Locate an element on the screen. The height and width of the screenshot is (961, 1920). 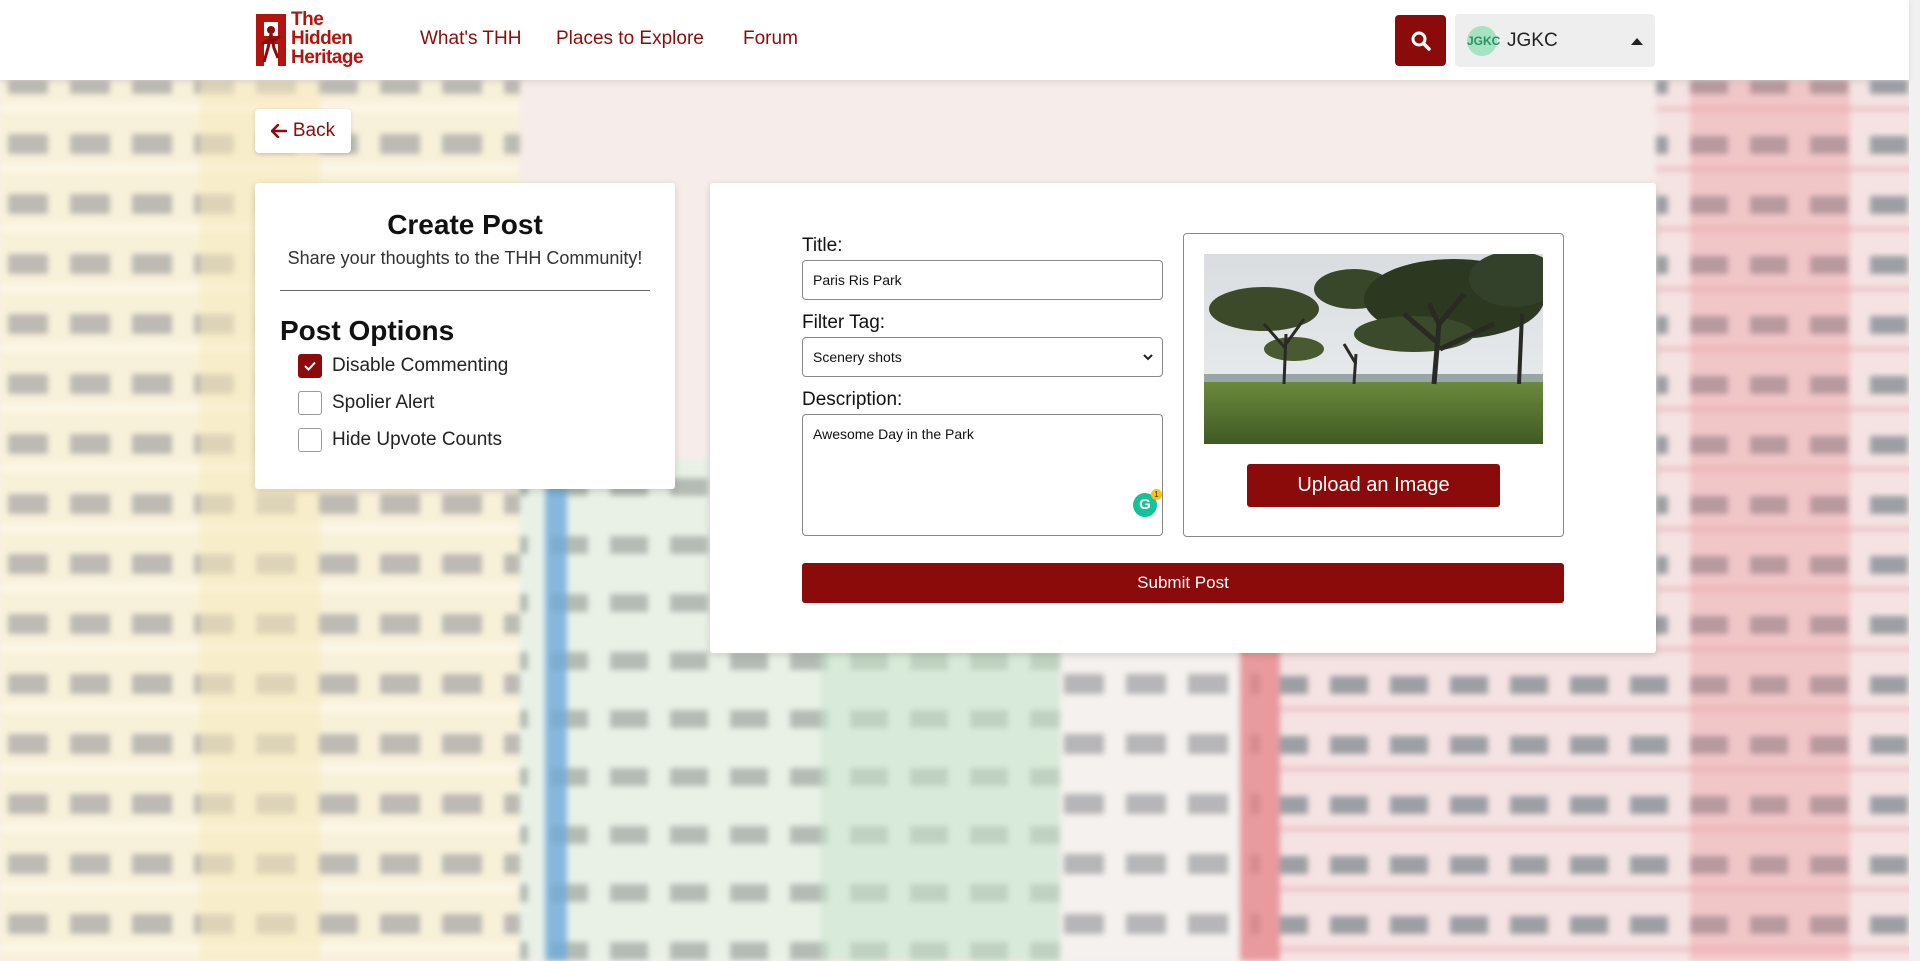
back-button: Back is located at coordinates (303, 131).